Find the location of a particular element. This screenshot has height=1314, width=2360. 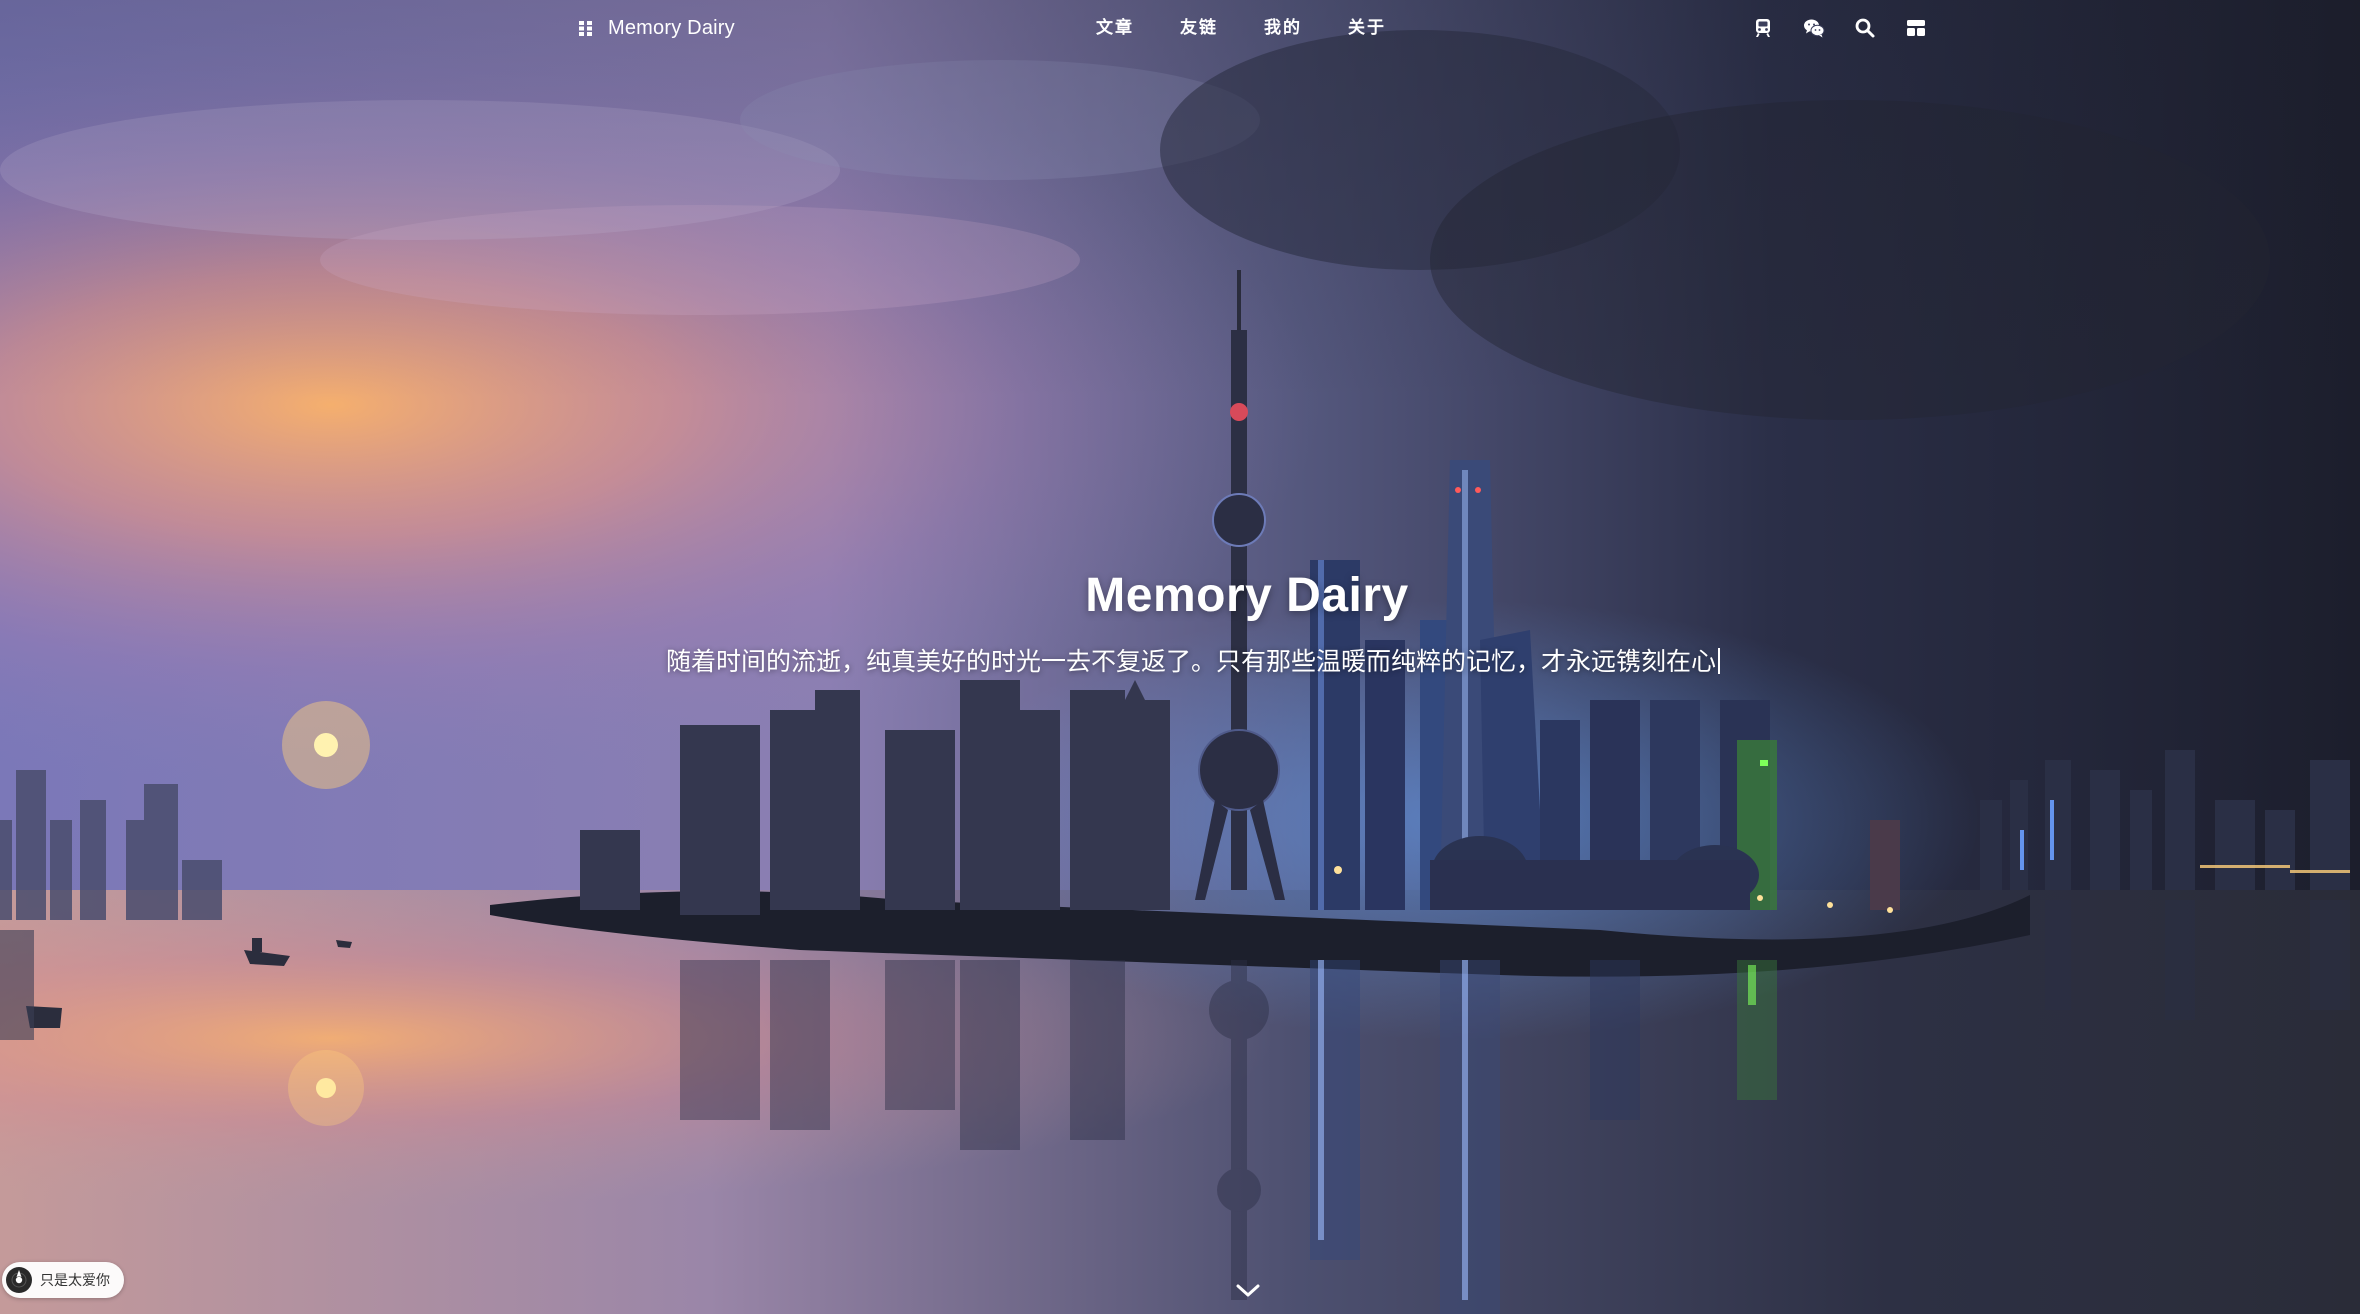

music-player: 只是太爱你 is located at coordinates (63, 1280).